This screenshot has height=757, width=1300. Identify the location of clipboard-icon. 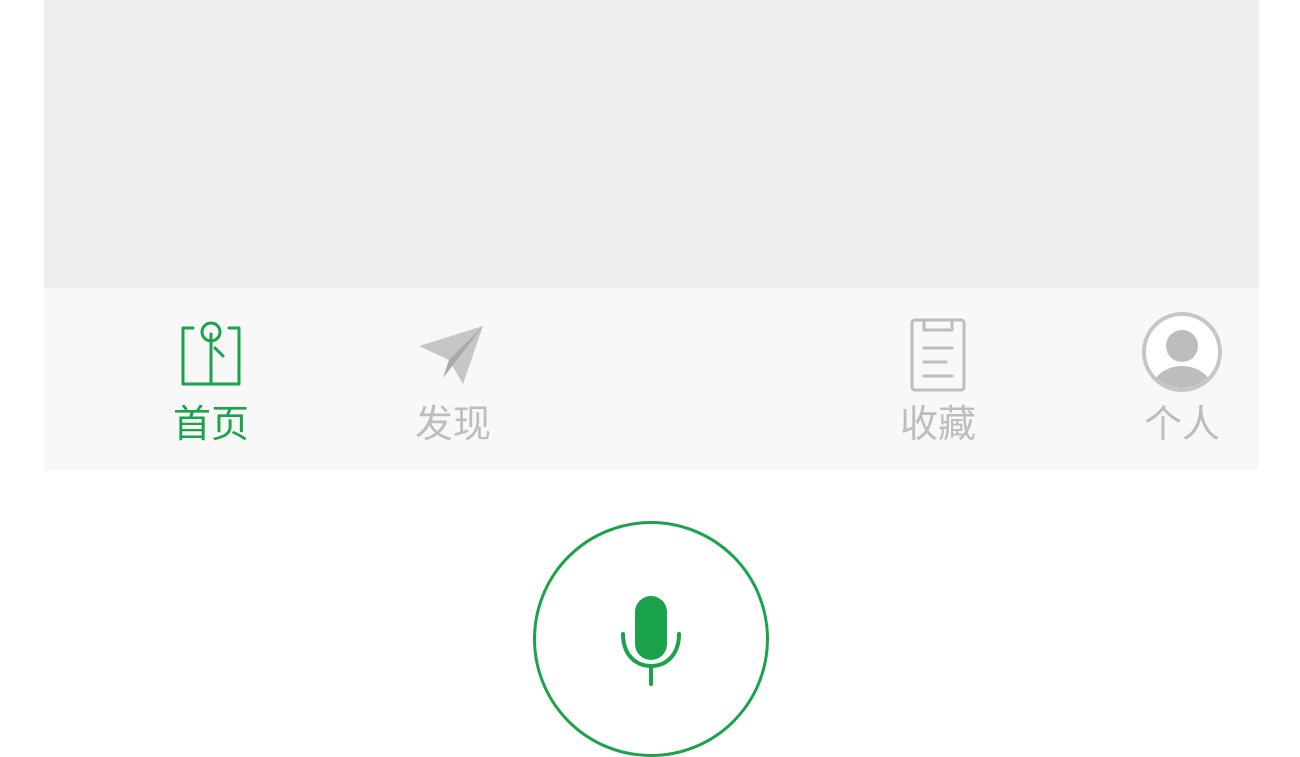
(938, 352).